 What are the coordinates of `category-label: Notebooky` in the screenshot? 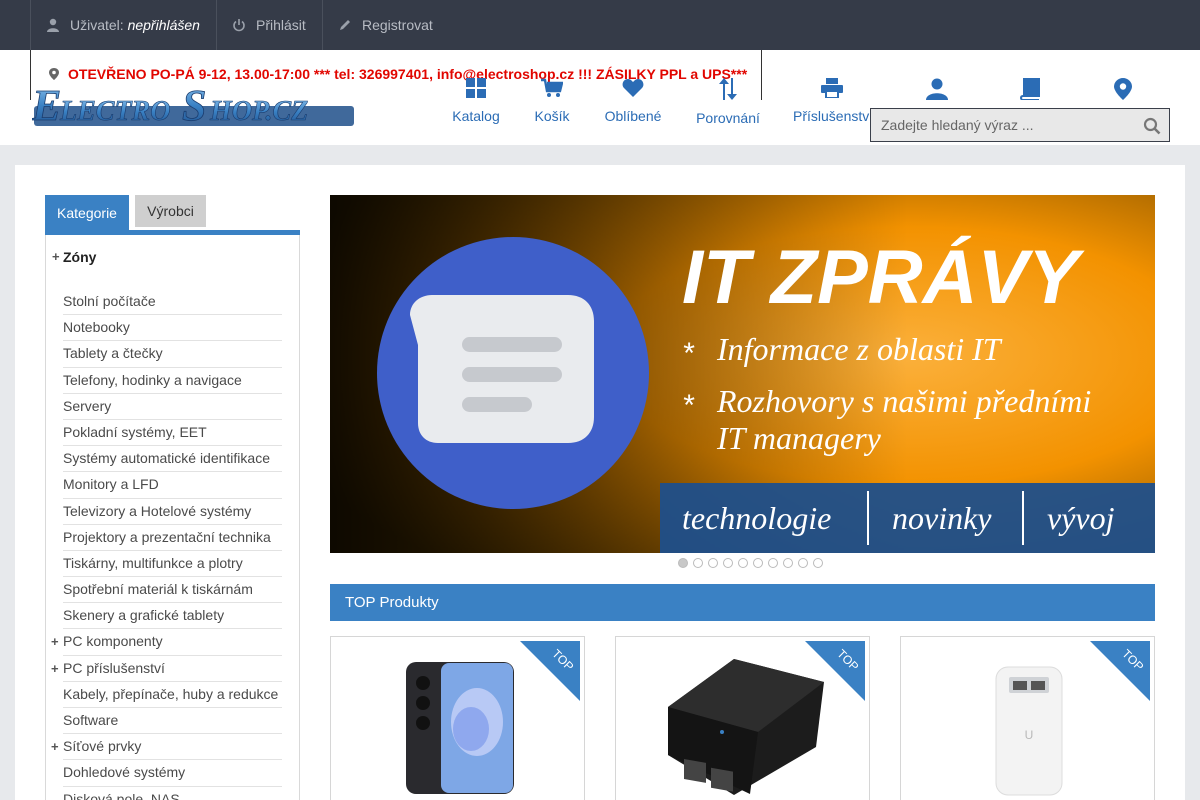 It's located at (96, 327).